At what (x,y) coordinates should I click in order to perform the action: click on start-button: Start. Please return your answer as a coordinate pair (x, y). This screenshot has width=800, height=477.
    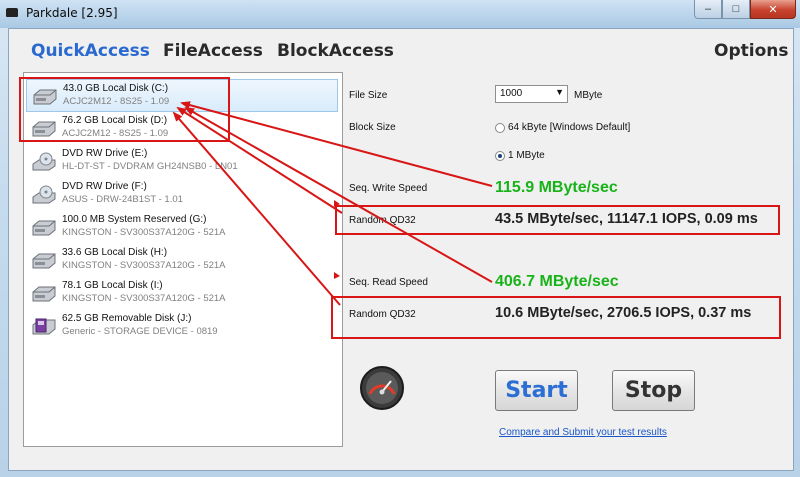
    Looking at the image, I should click on (536, 390).